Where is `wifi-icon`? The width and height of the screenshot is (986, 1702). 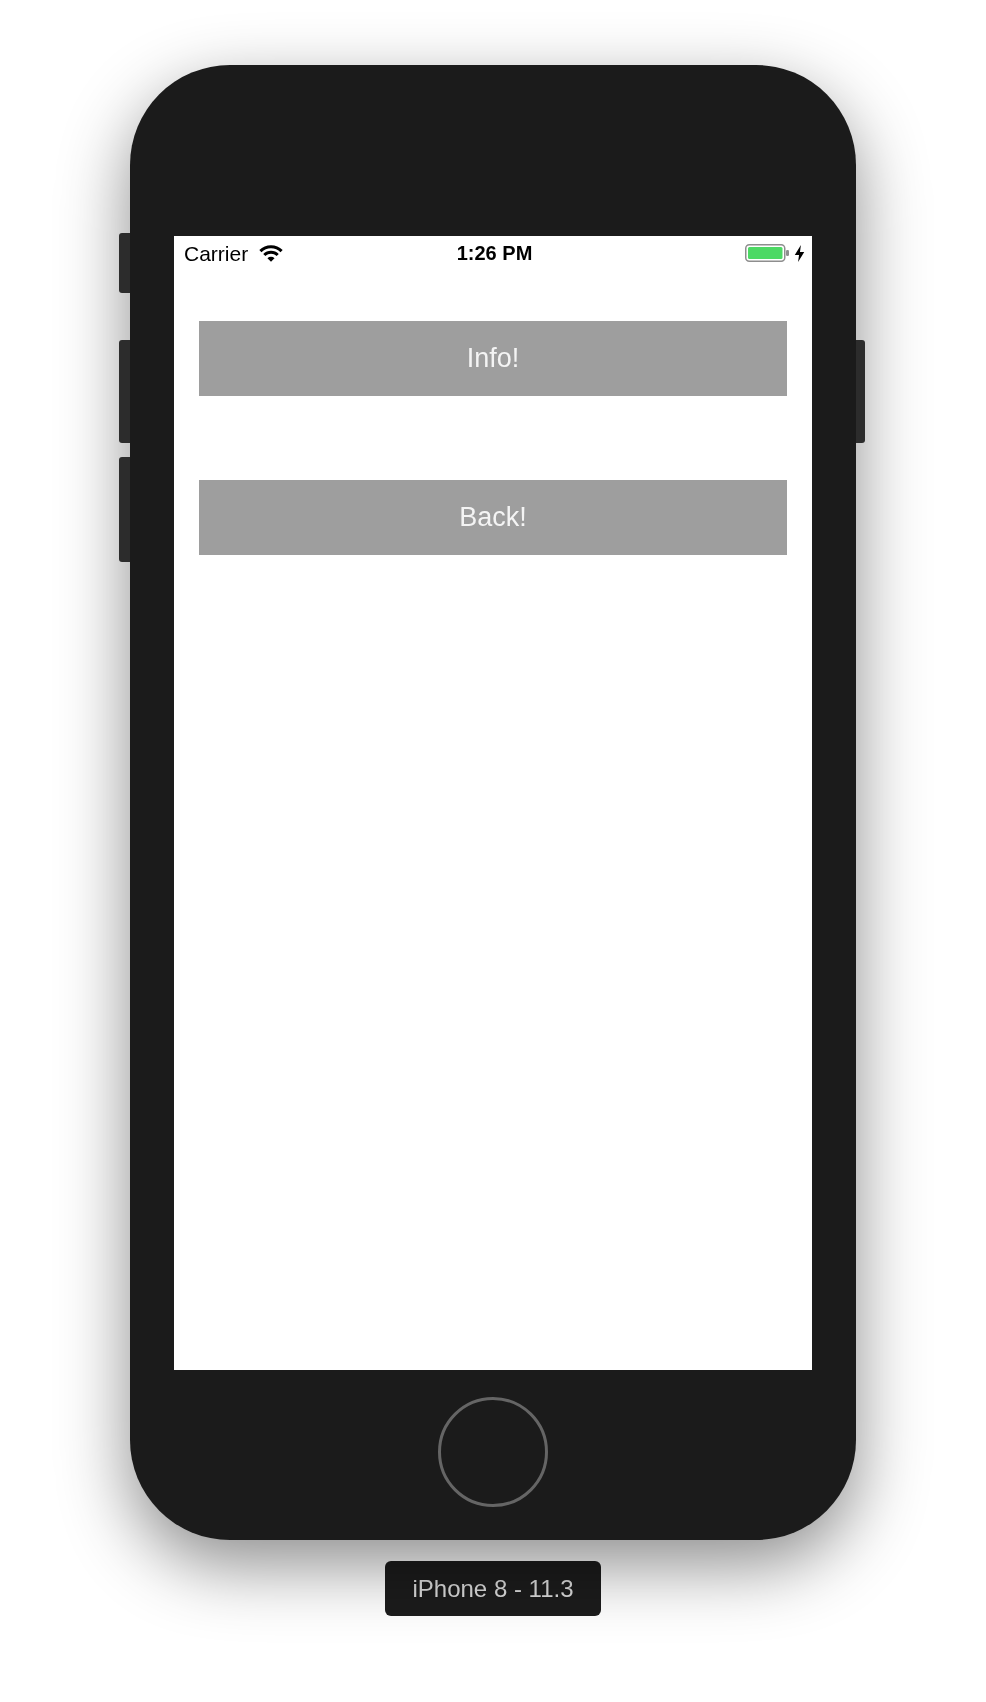
wifi-icon is located at coordinates (271, 253).